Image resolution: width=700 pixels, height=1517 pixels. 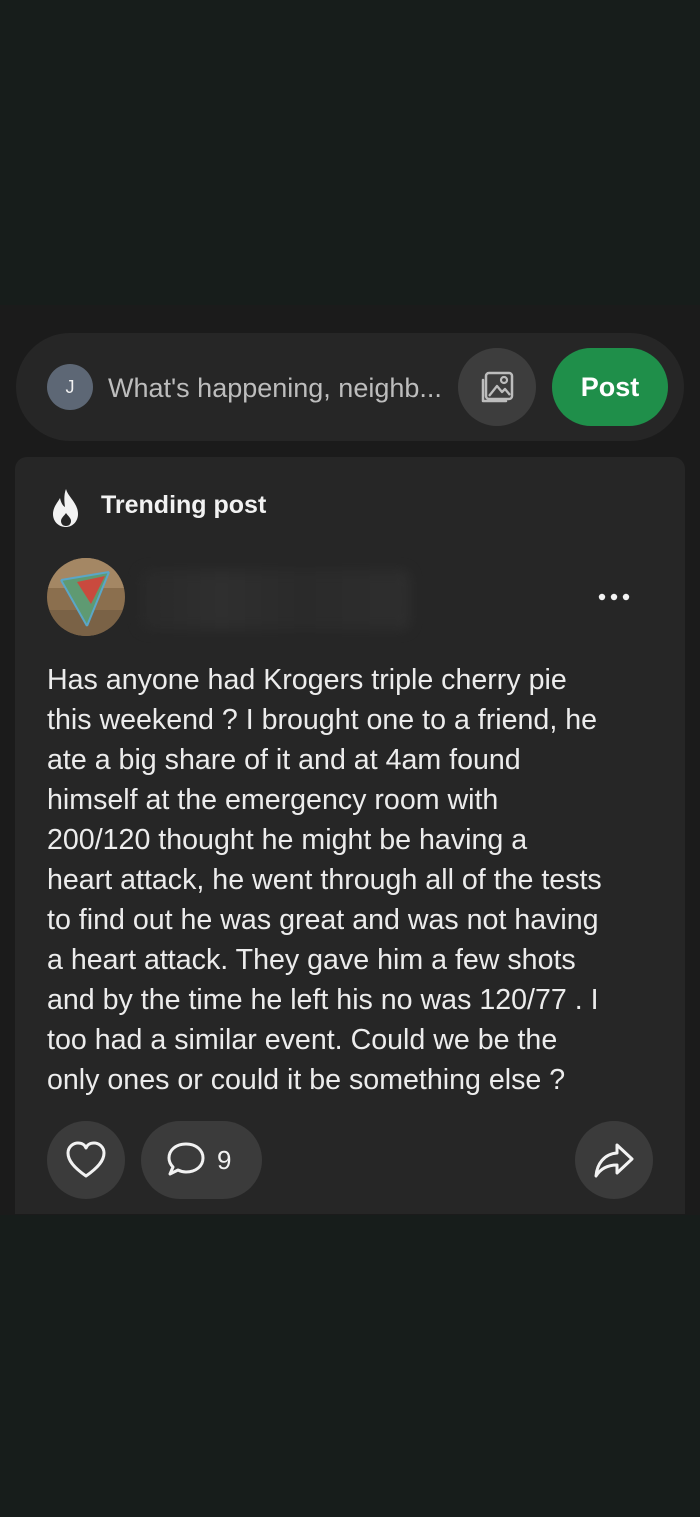 I want to click on post-button: Post, so click(x=610, y=387).